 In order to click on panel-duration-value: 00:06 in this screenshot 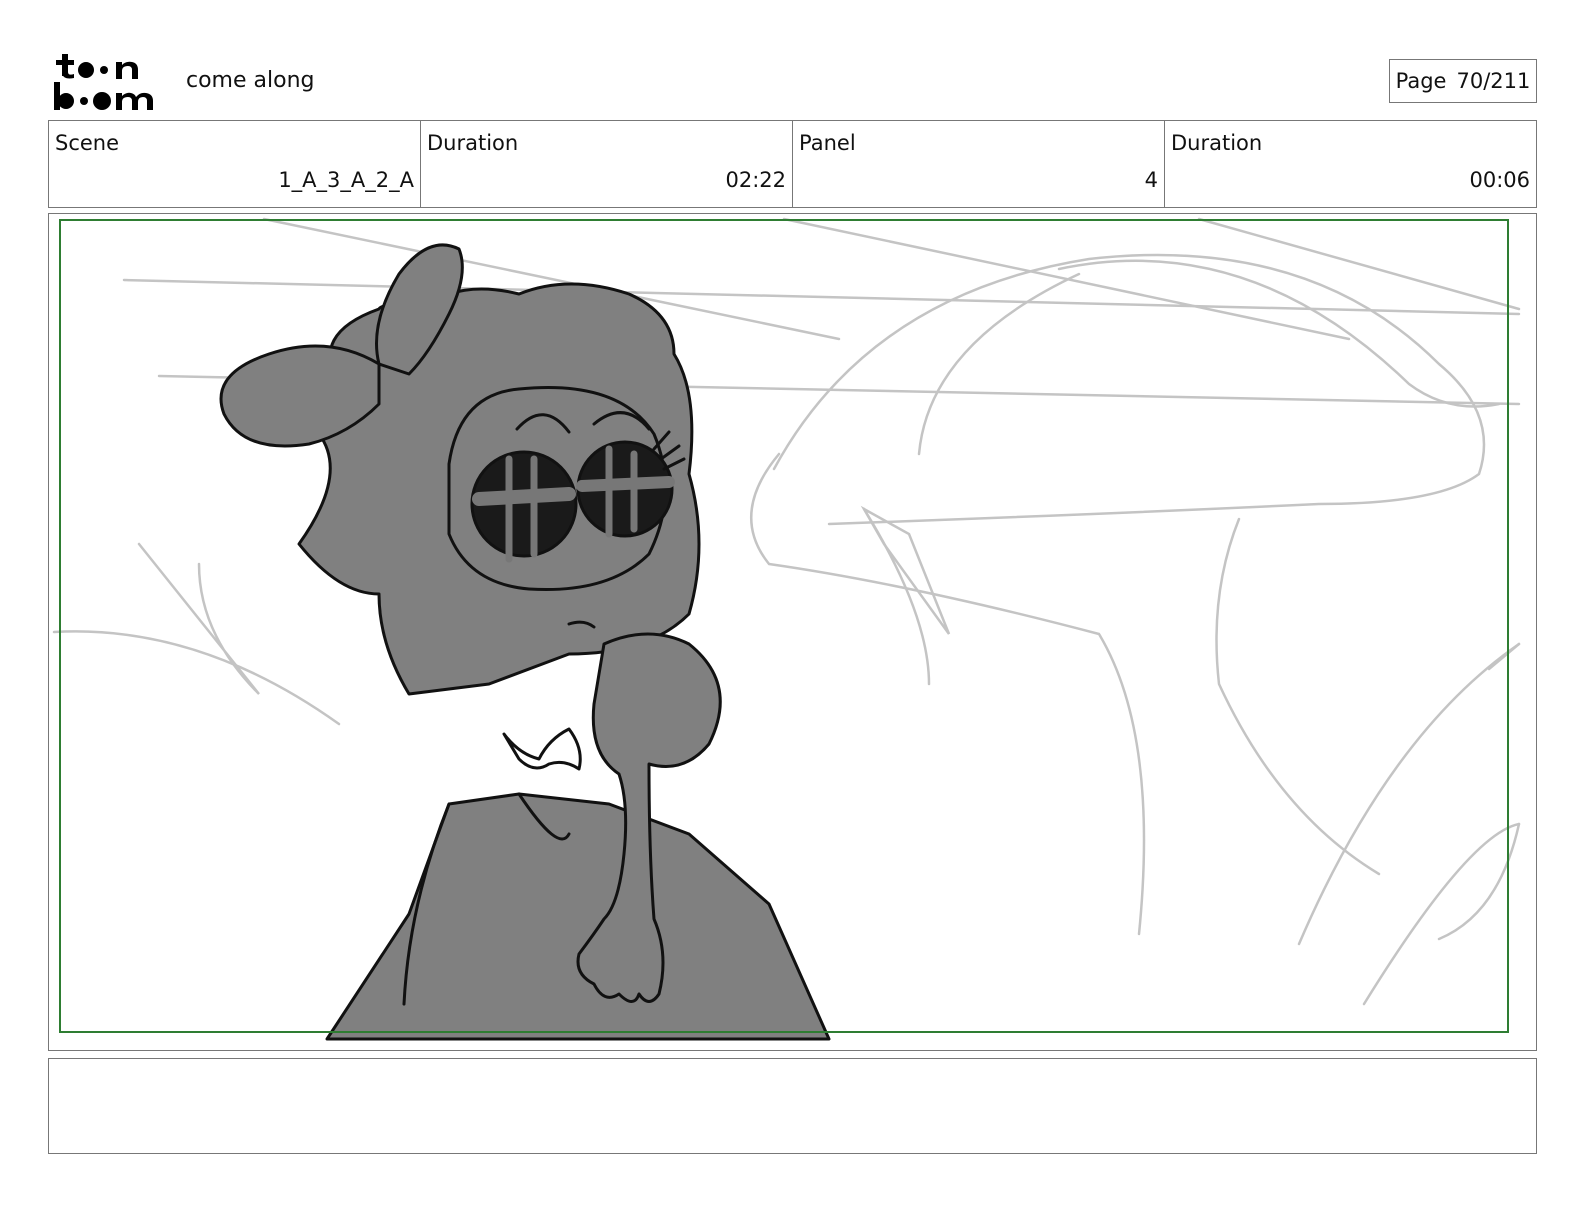, I will do `click(1499, 180)`.